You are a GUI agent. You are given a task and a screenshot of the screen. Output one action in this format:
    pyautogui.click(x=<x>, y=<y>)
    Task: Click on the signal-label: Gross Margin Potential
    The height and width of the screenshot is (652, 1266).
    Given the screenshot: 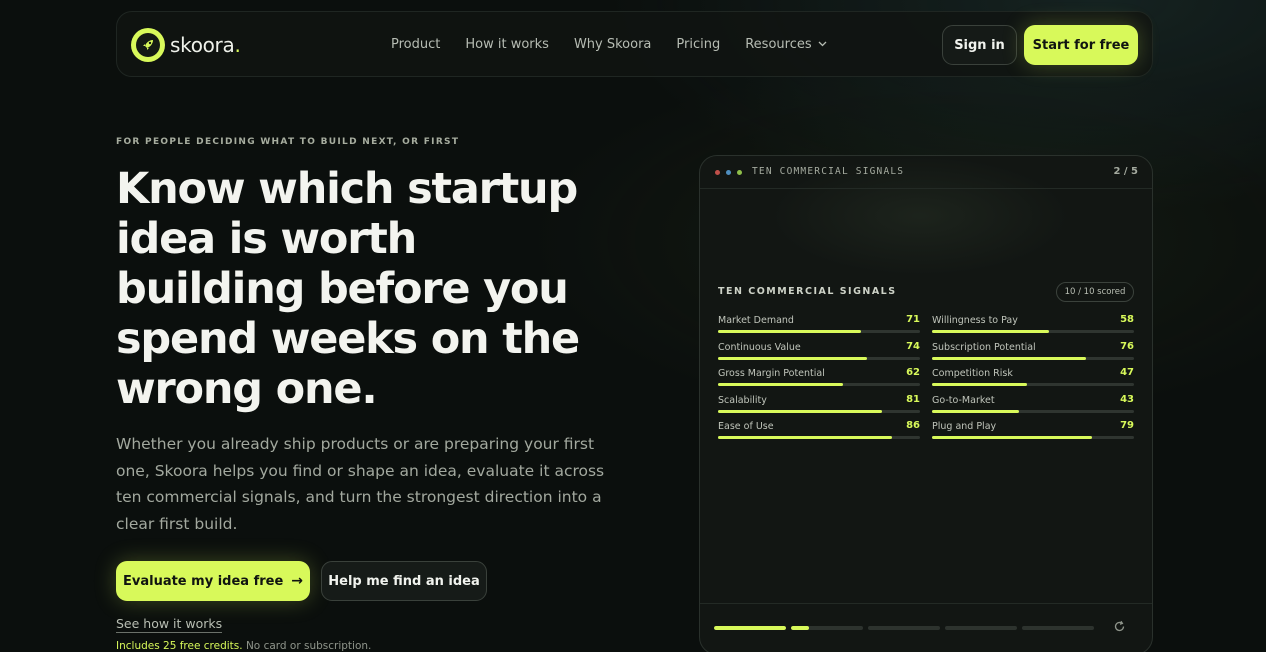 What is the action you would take?
    pyautogui.click(x=771, y=373)
    